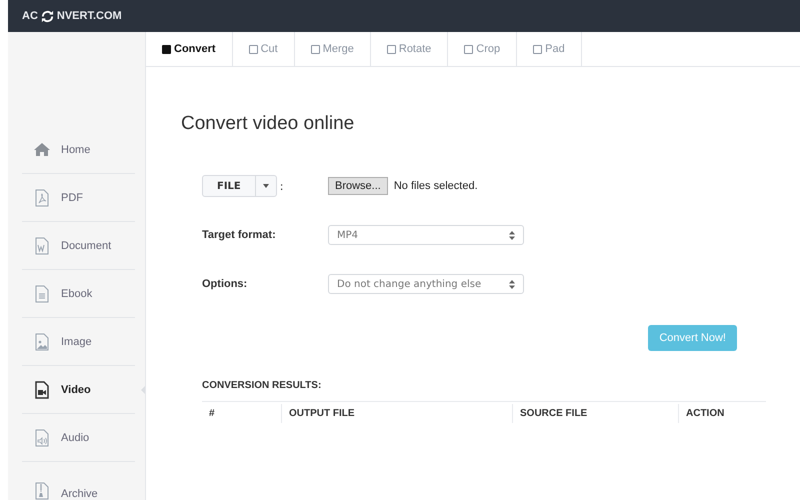 This screenshot has width=800, height=500. What do you see at coordinates (78, 342) in the screenshot?
I see `sidebar-item: Image` at bounding box center [78, 342].